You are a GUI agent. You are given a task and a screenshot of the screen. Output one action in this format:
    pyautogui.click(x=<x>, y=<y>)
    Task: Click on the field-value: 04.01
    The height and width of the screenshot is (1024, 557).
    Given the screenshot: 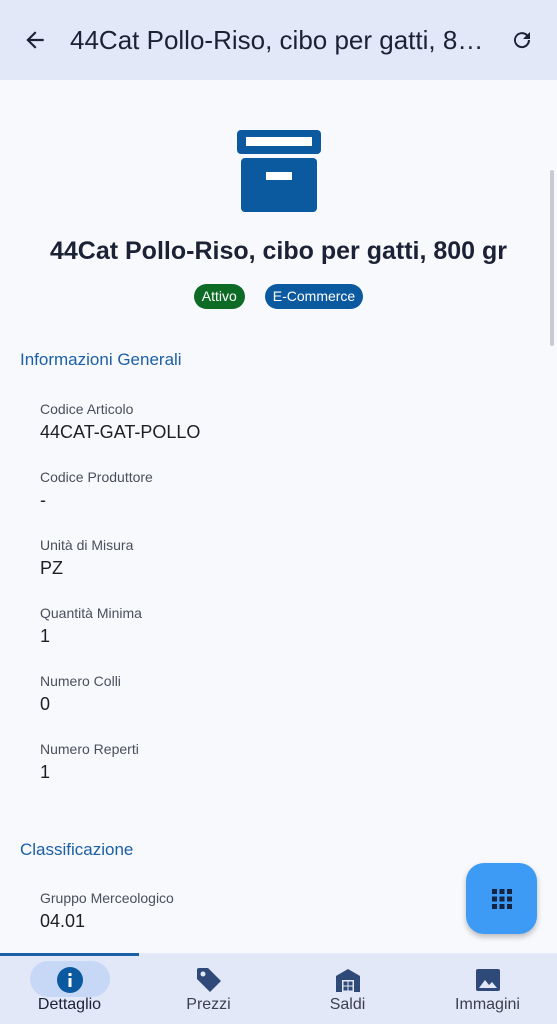 What is the action you would take?
    pyautogui.click(x=63, y=921)
    